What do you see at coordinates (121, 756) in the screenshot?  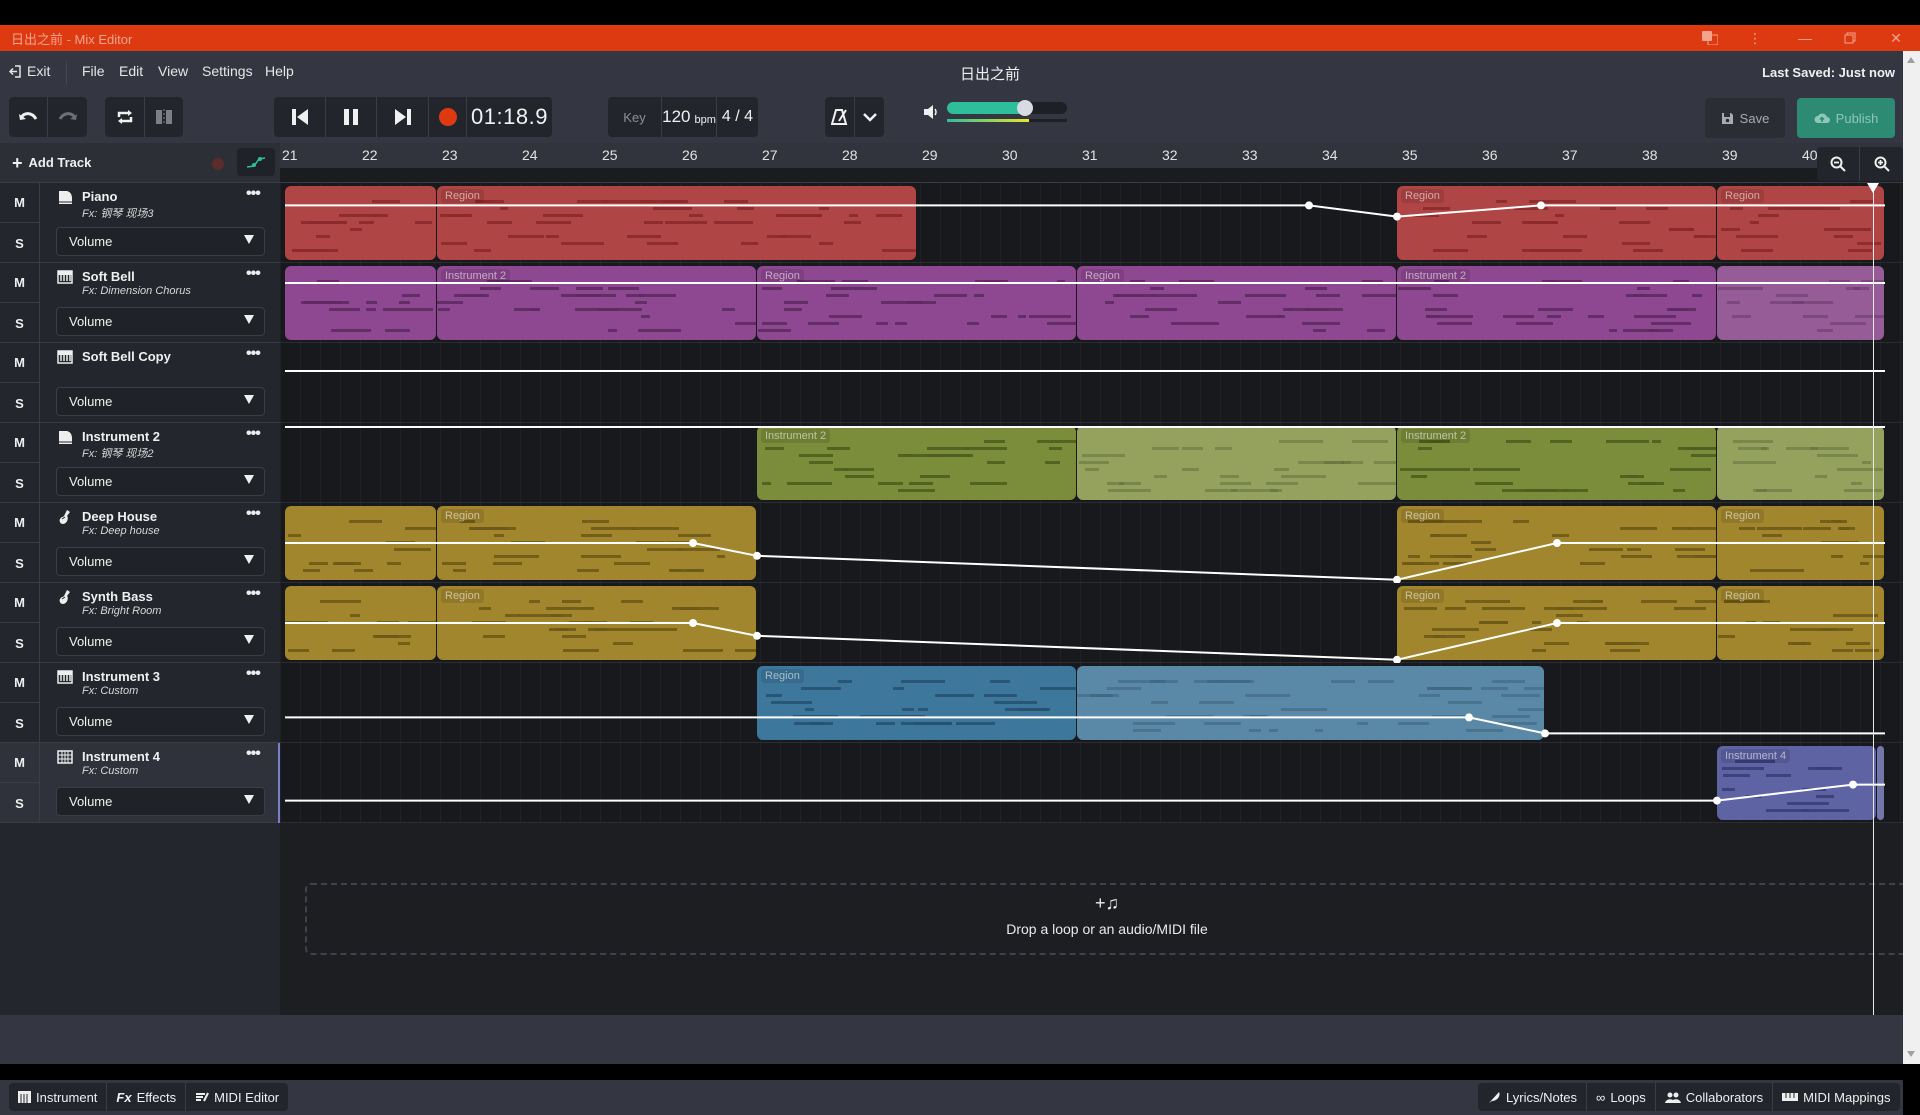 I see `track-name: Instrument 4` at bounding box center [121, 756].